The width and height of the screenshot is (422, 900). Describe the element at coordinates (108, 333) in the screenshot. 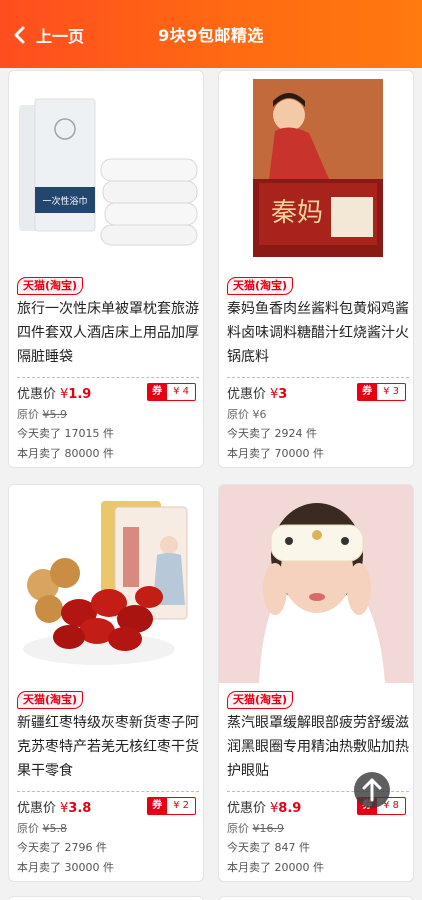

I see `product-title: 旅行一次性床单被罩枕套旅游四件套双人酒店床上用品加厚隔脏睡袋` at that location.